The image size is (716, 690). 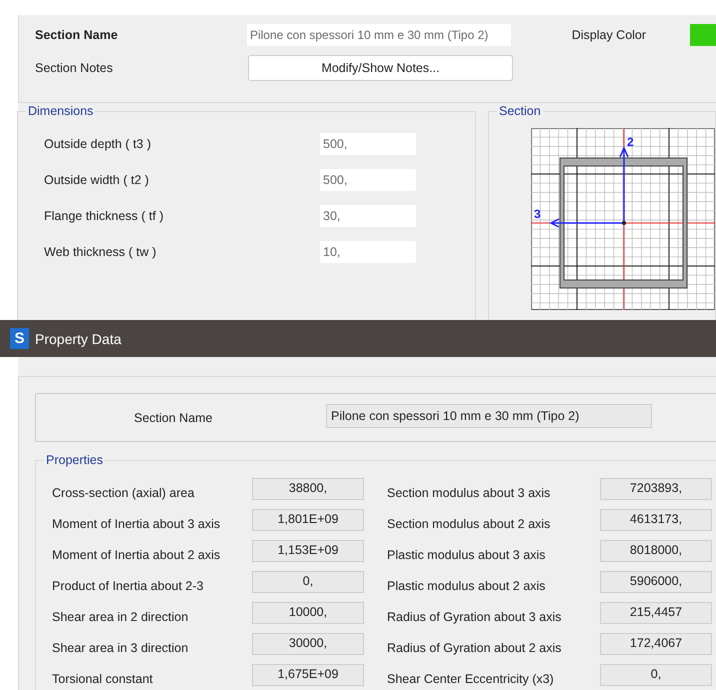 I want to click on property-value: 1,153E+09, so click(x=308, y=551).